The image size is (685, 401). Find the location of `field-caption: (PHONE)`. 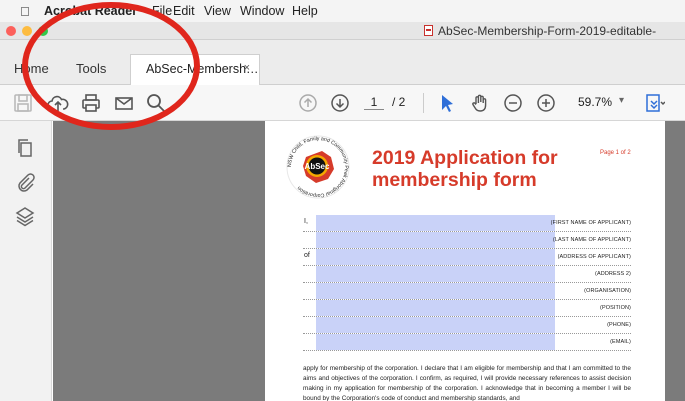

field-caption: (PHONE) is located at coordinates (619, 325).